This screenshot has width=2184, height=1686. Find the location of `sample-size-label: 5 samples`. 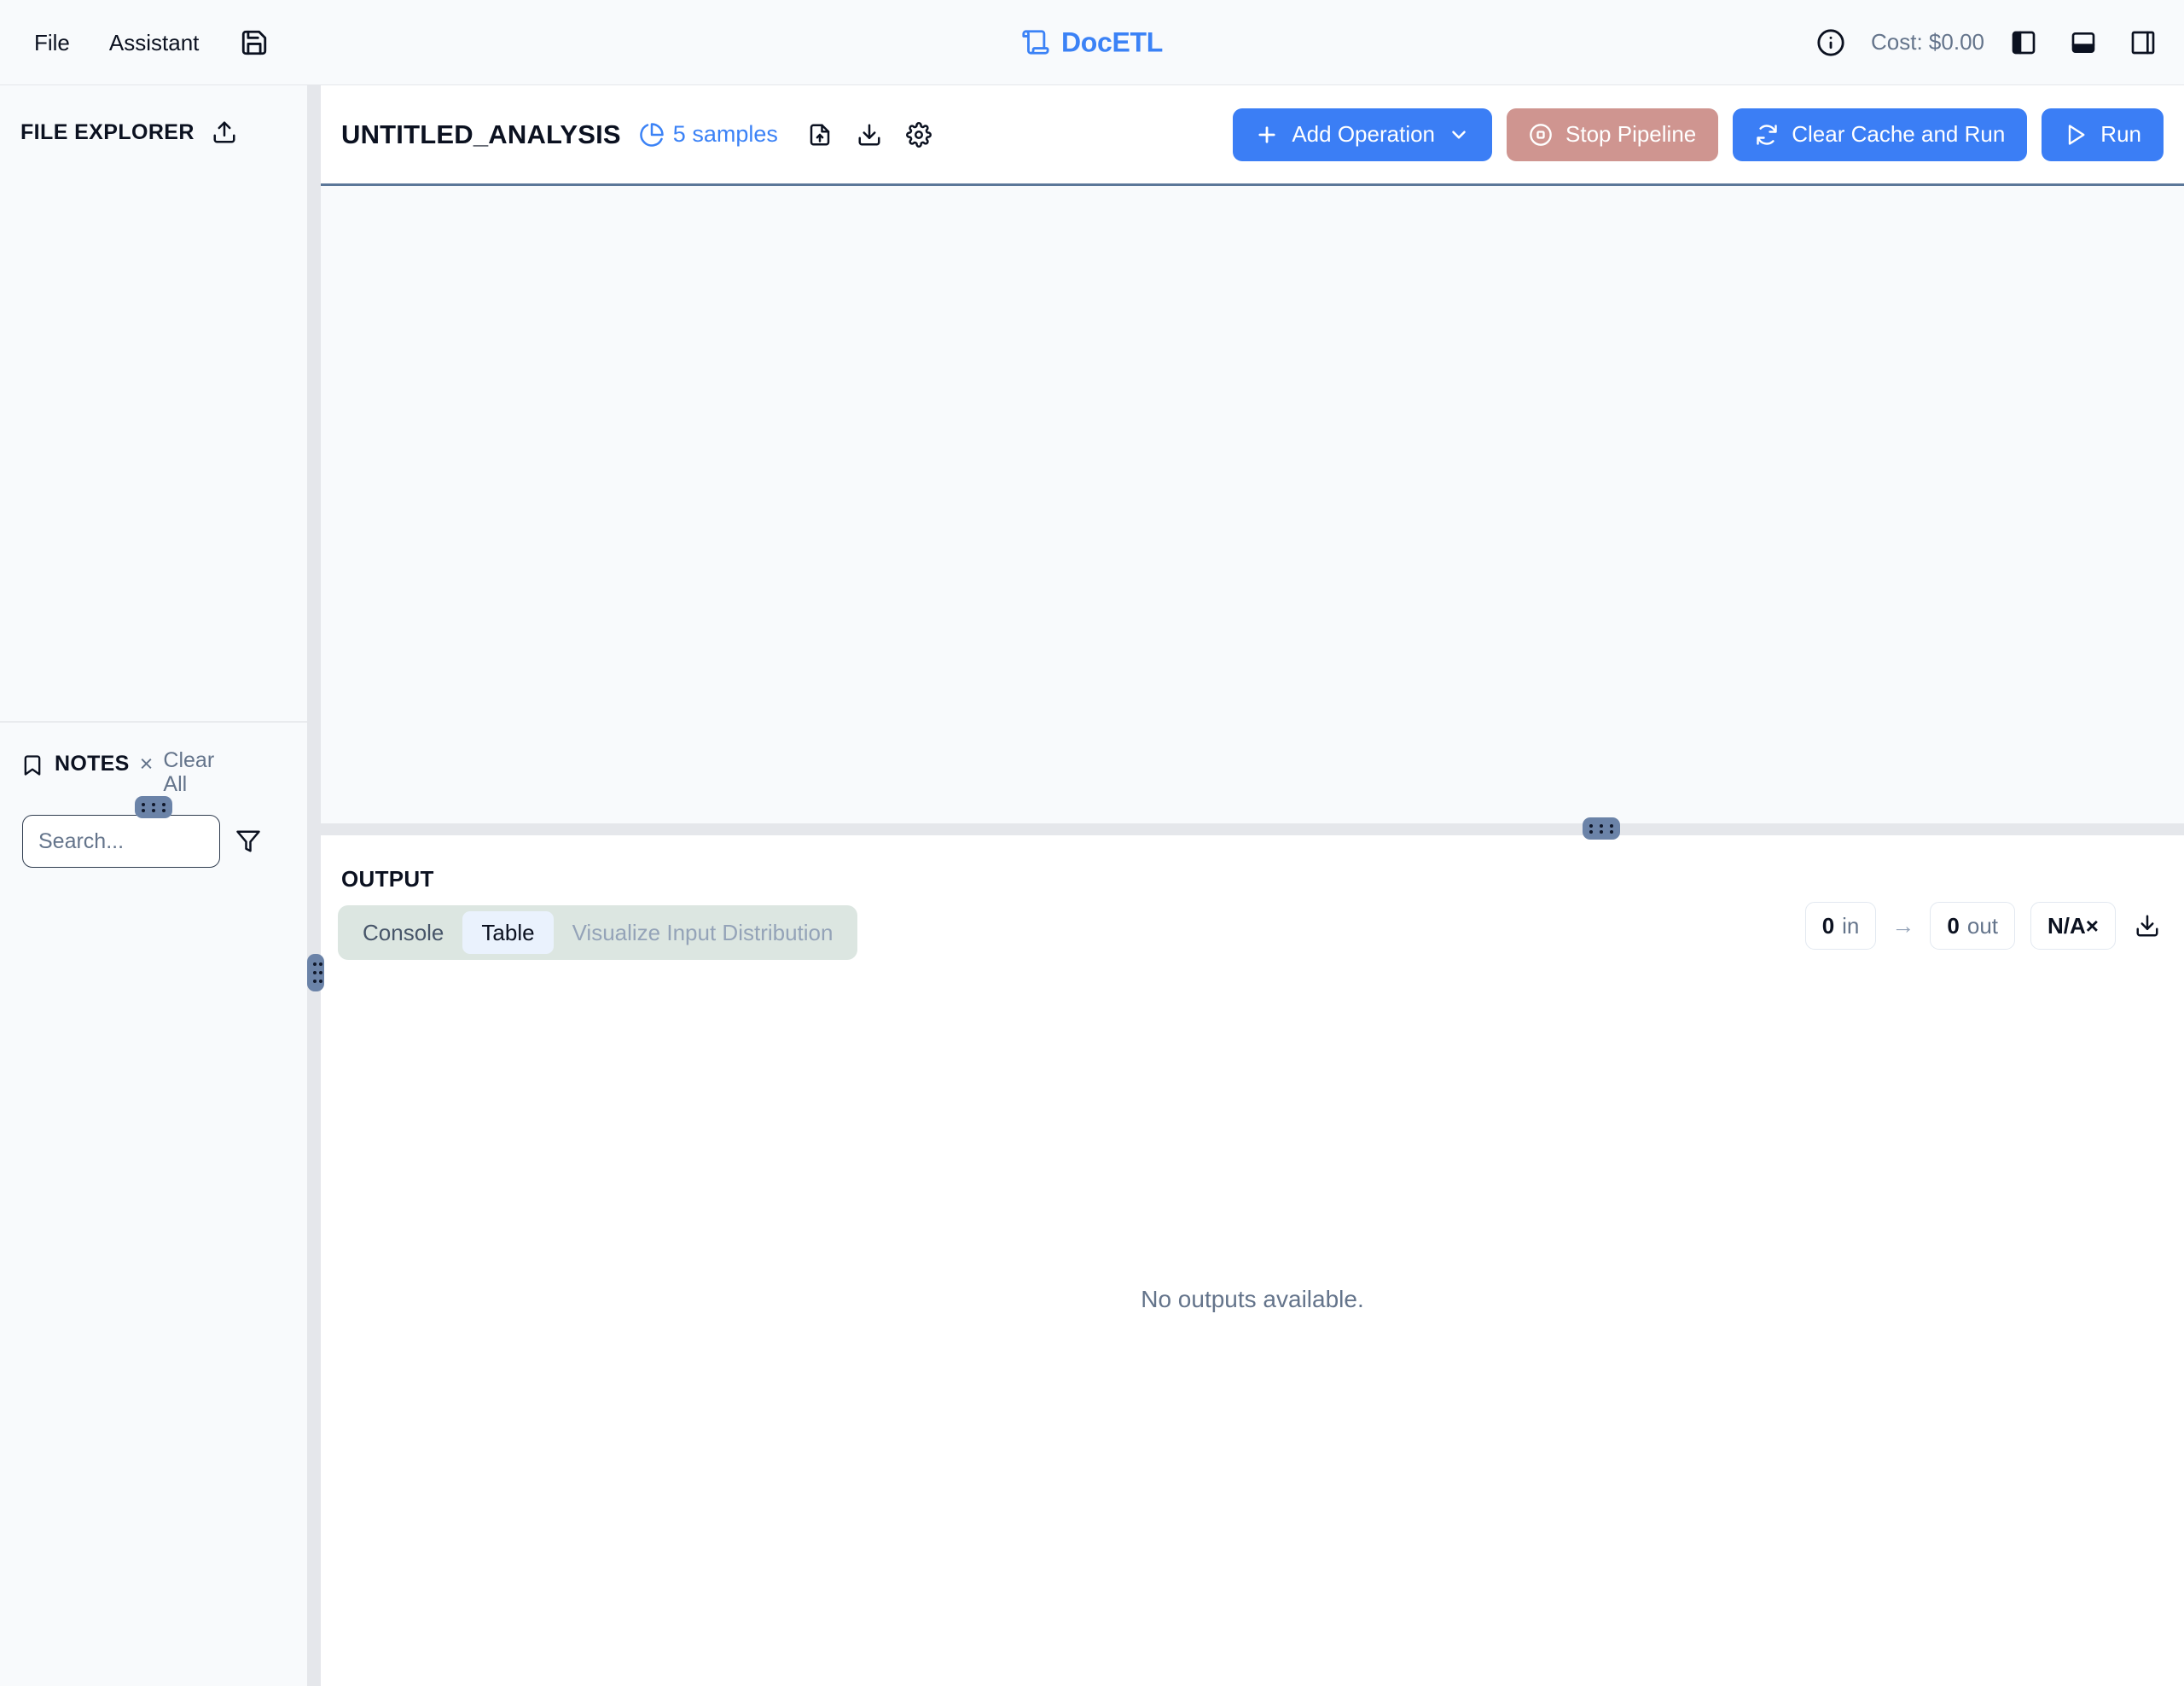

sample-size-label: 5 samples is located at coordinates (725, 134).